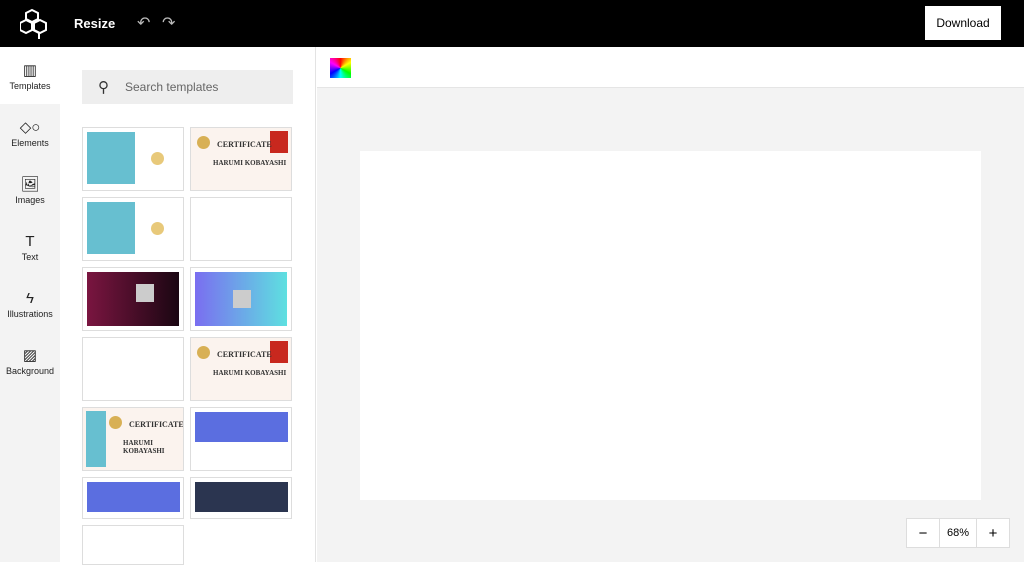  What do you see at coordinates (30, 86) in the screenshot?
I see `sidebar-label: Templates` at bounding box center [30, 86].